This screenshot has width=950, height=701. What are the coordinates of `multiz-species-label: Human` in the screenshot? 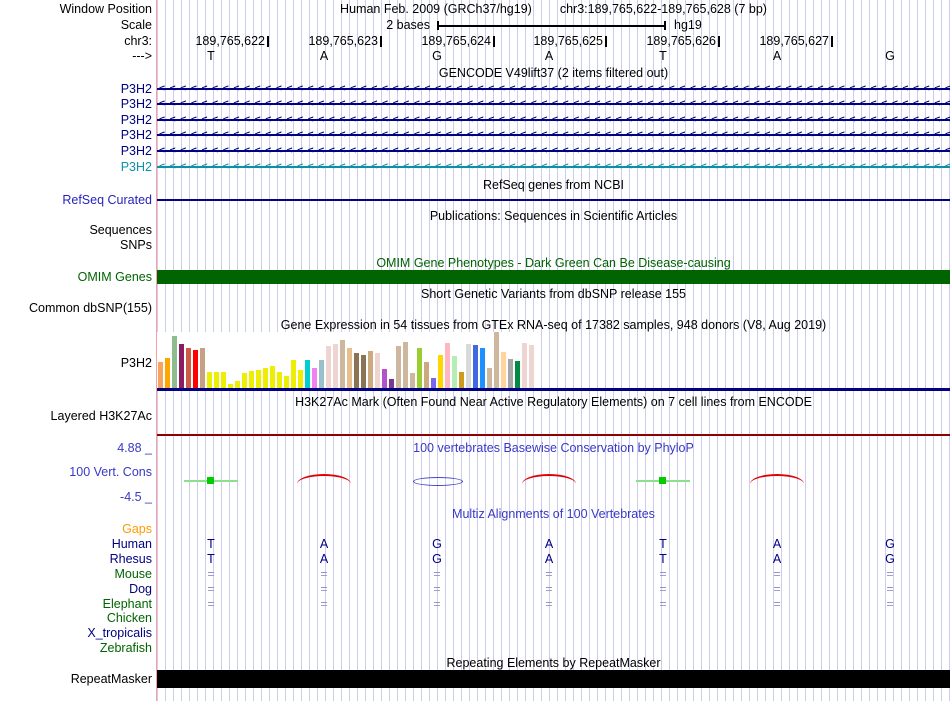 It's located at (76, 544).